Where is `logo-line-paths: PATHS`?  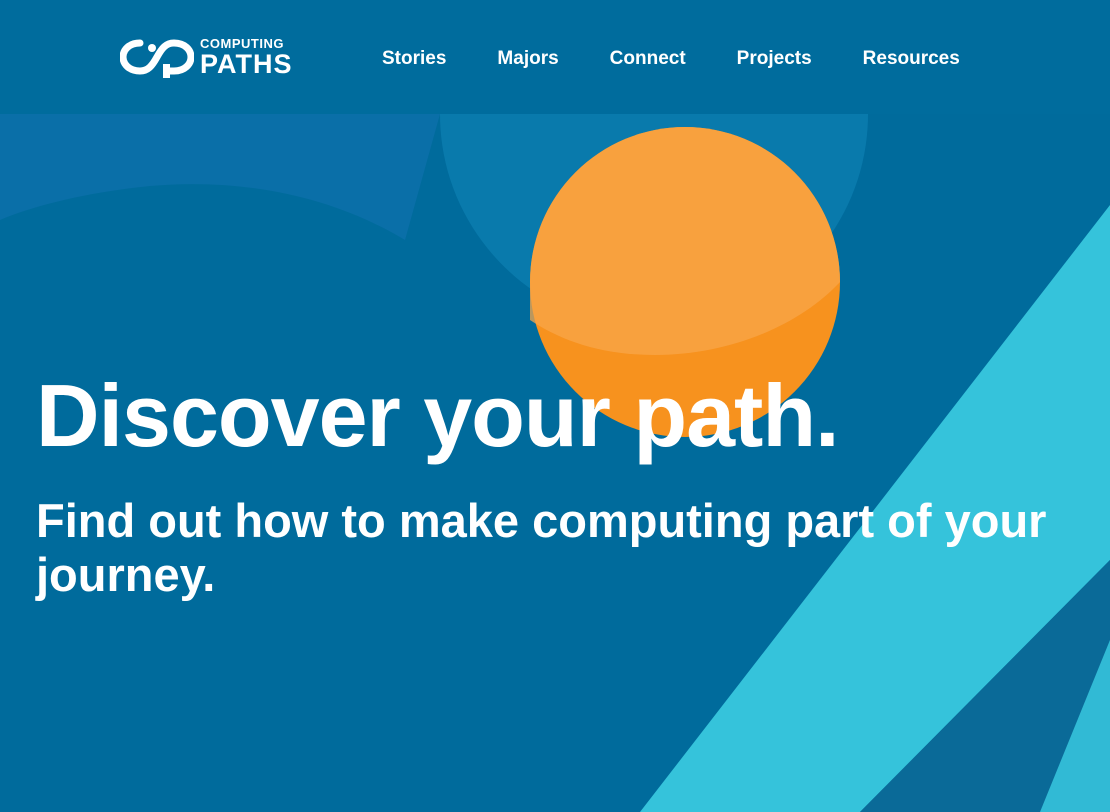 logo-line-paths: PATHS is located at coordinates (246, 63).